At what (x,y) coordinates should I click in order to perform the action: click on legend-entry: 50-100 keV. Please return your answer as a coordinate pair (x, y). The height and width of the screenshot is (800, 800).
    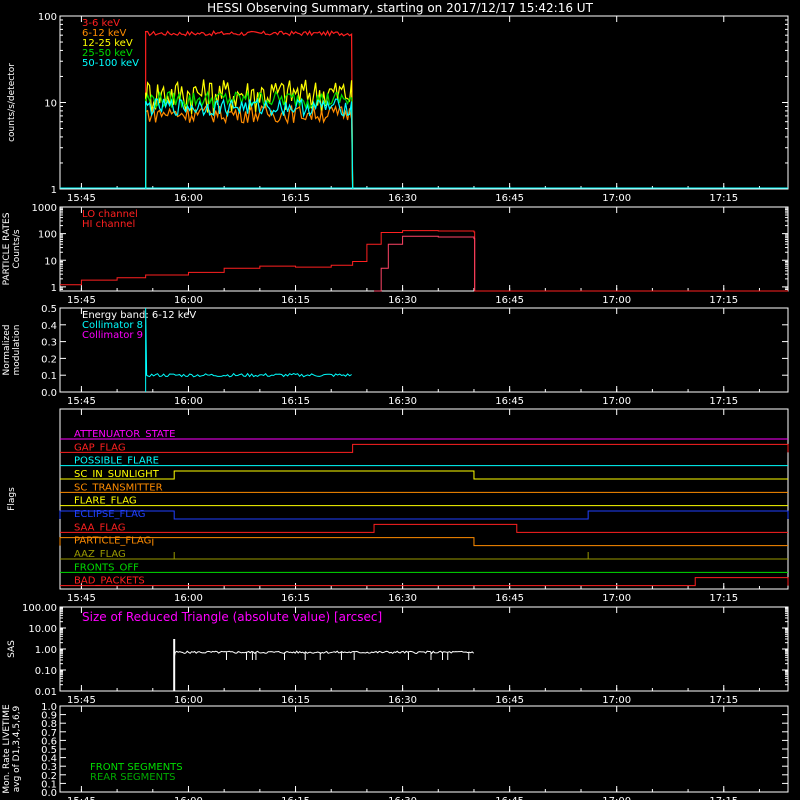
    Looking at the image, I should click on (110, 63).